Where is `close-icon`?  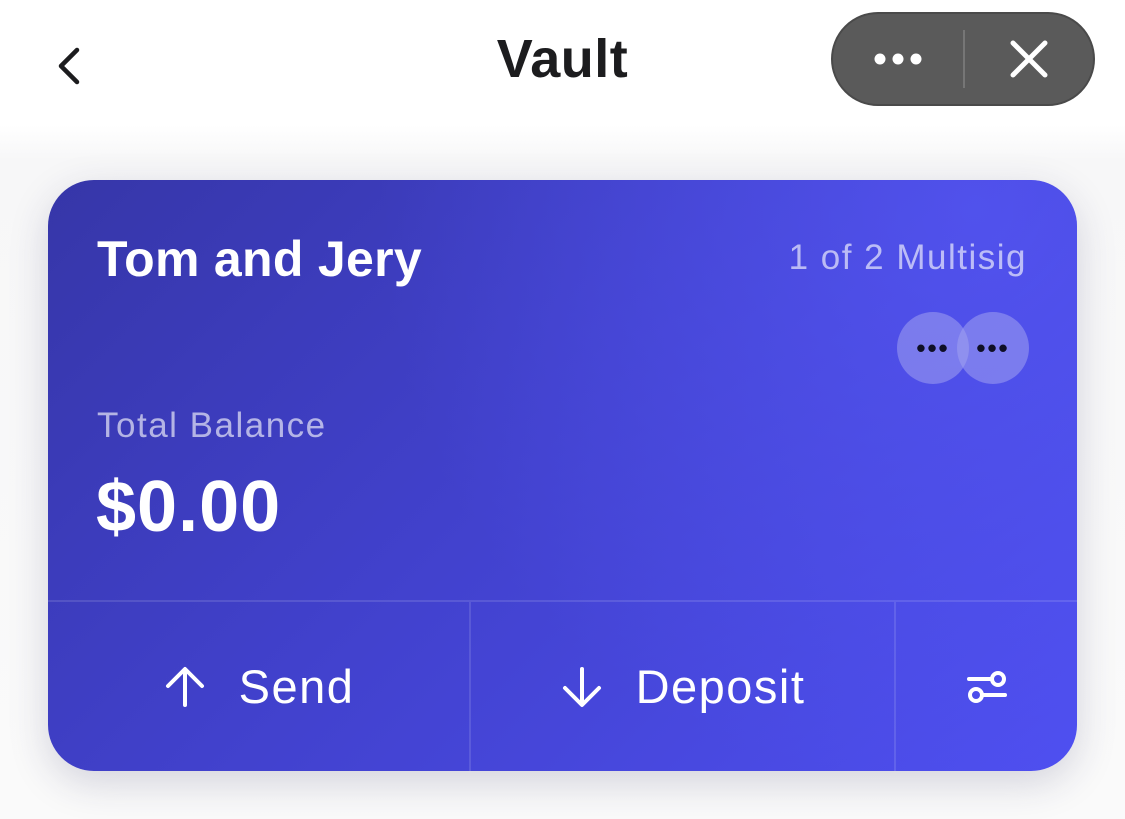
close-icon is located at coordinates (1029, 59).